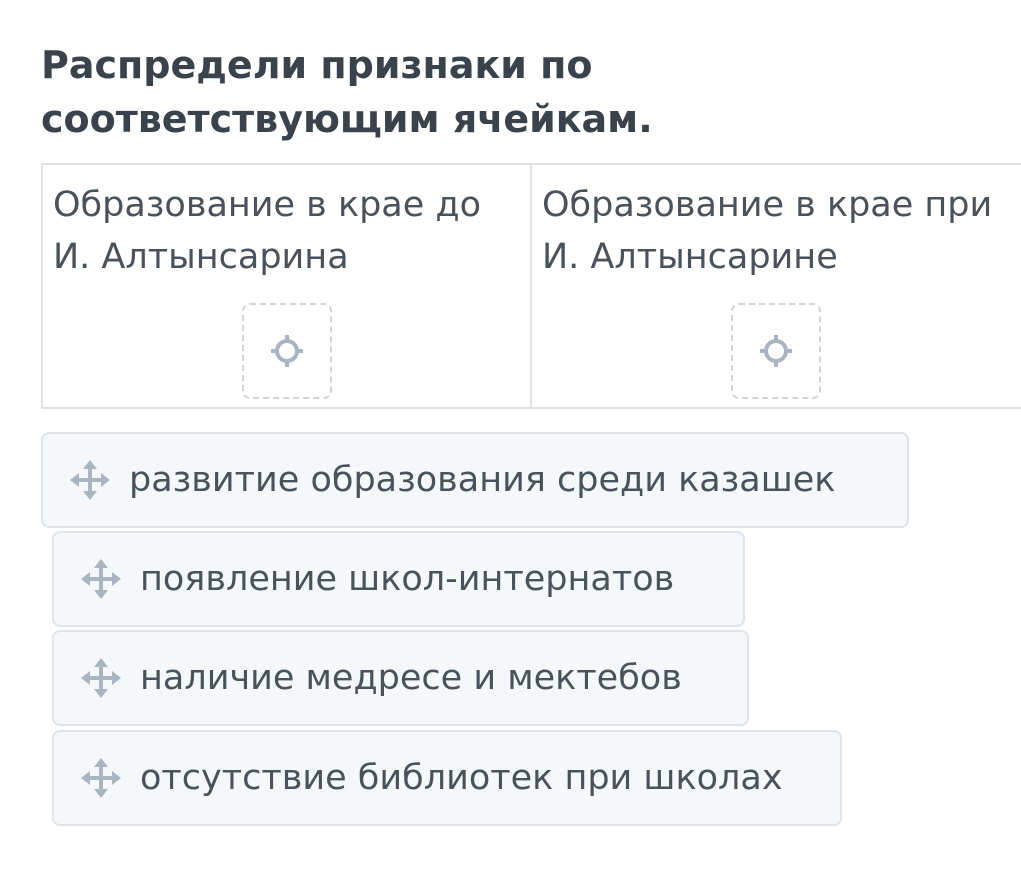  I want to click on item-label: наличие медресе и мектебов, so click(411, 678).